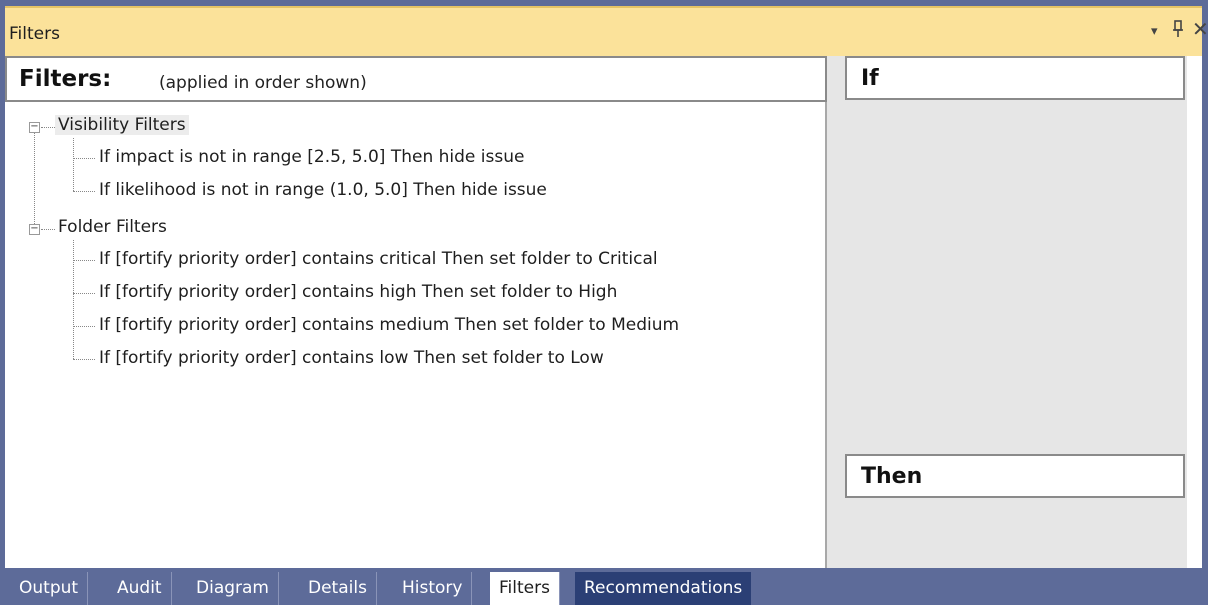 This screenshot has width=1208, height=605. What do you see at coordinates (65, 79) in the screenshot?
I see `filters-heading: Filters:` at bounding box center [65, 79].